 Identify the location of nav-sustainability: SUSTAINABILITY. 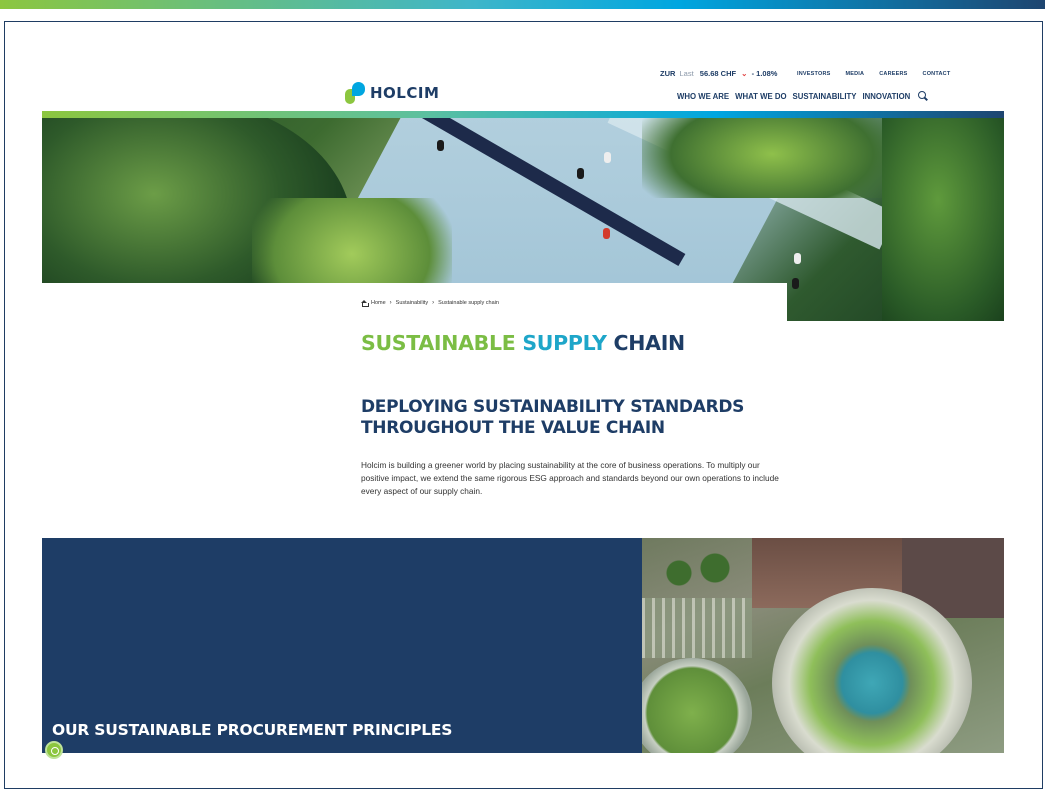
(825, 96).